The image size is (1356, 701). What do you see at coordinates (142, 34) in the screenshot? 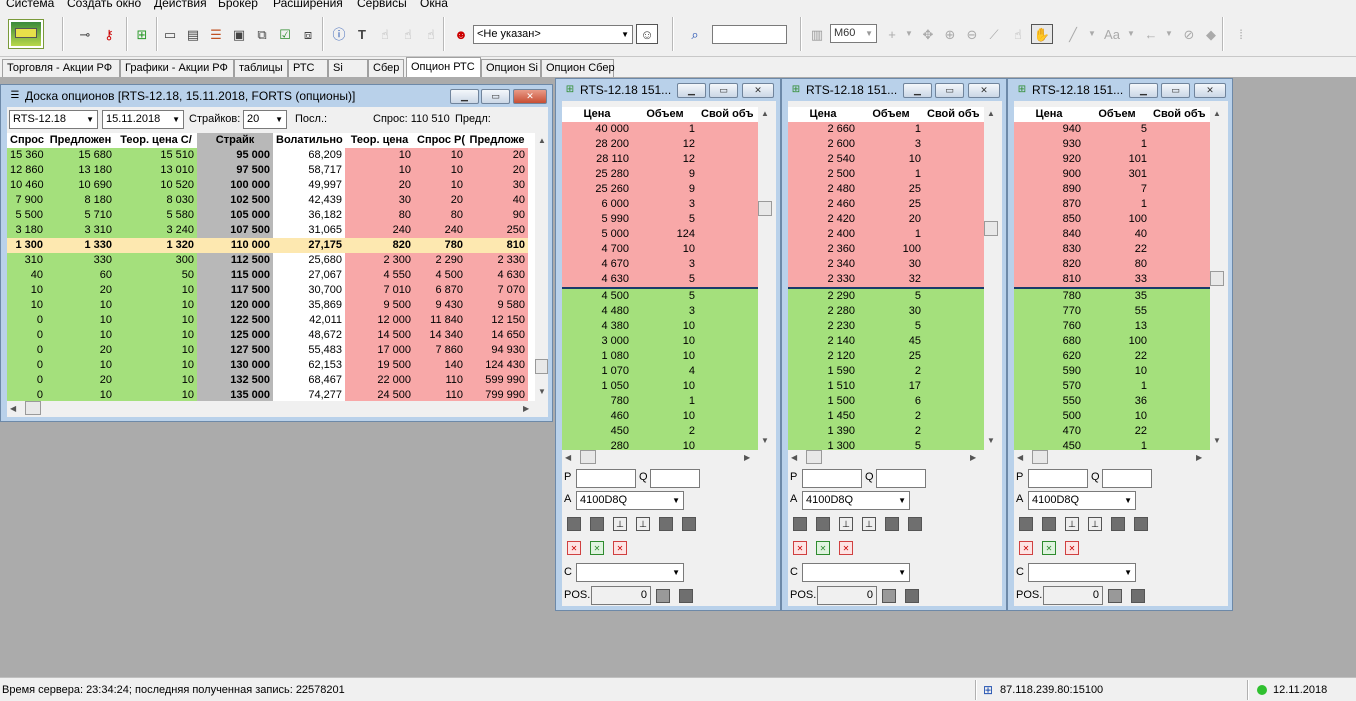
I see `new-window-icon: ⊞` at bounding box center [142, 34].